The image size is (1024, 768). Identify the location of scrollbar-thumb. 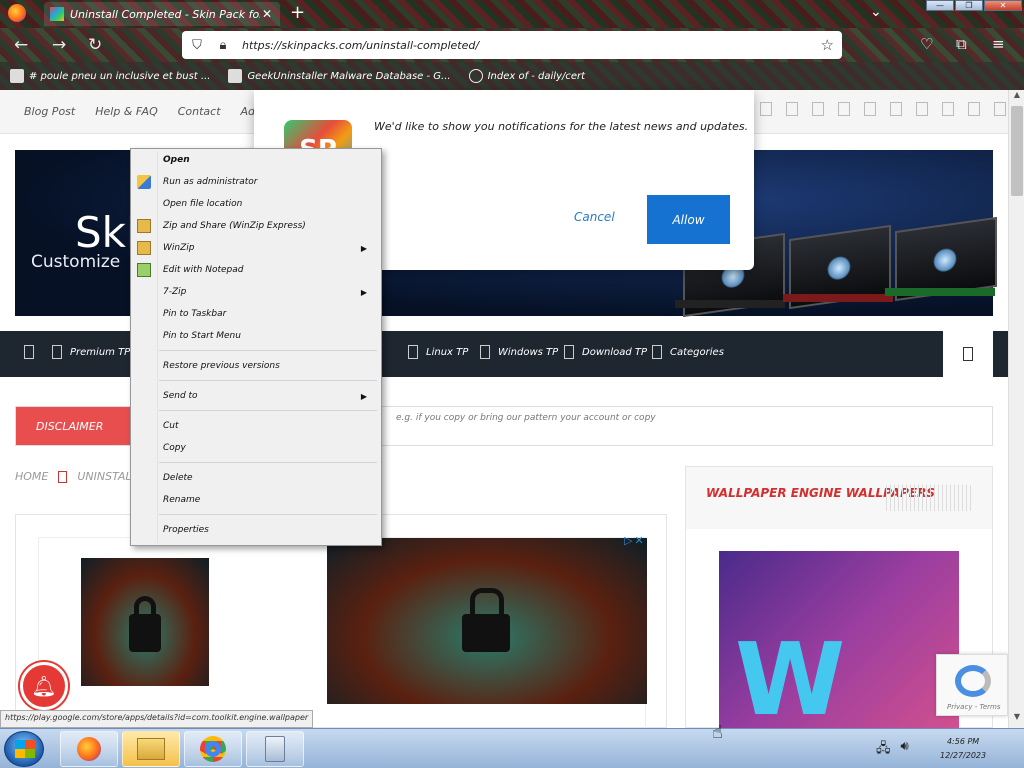
(1017, 151).